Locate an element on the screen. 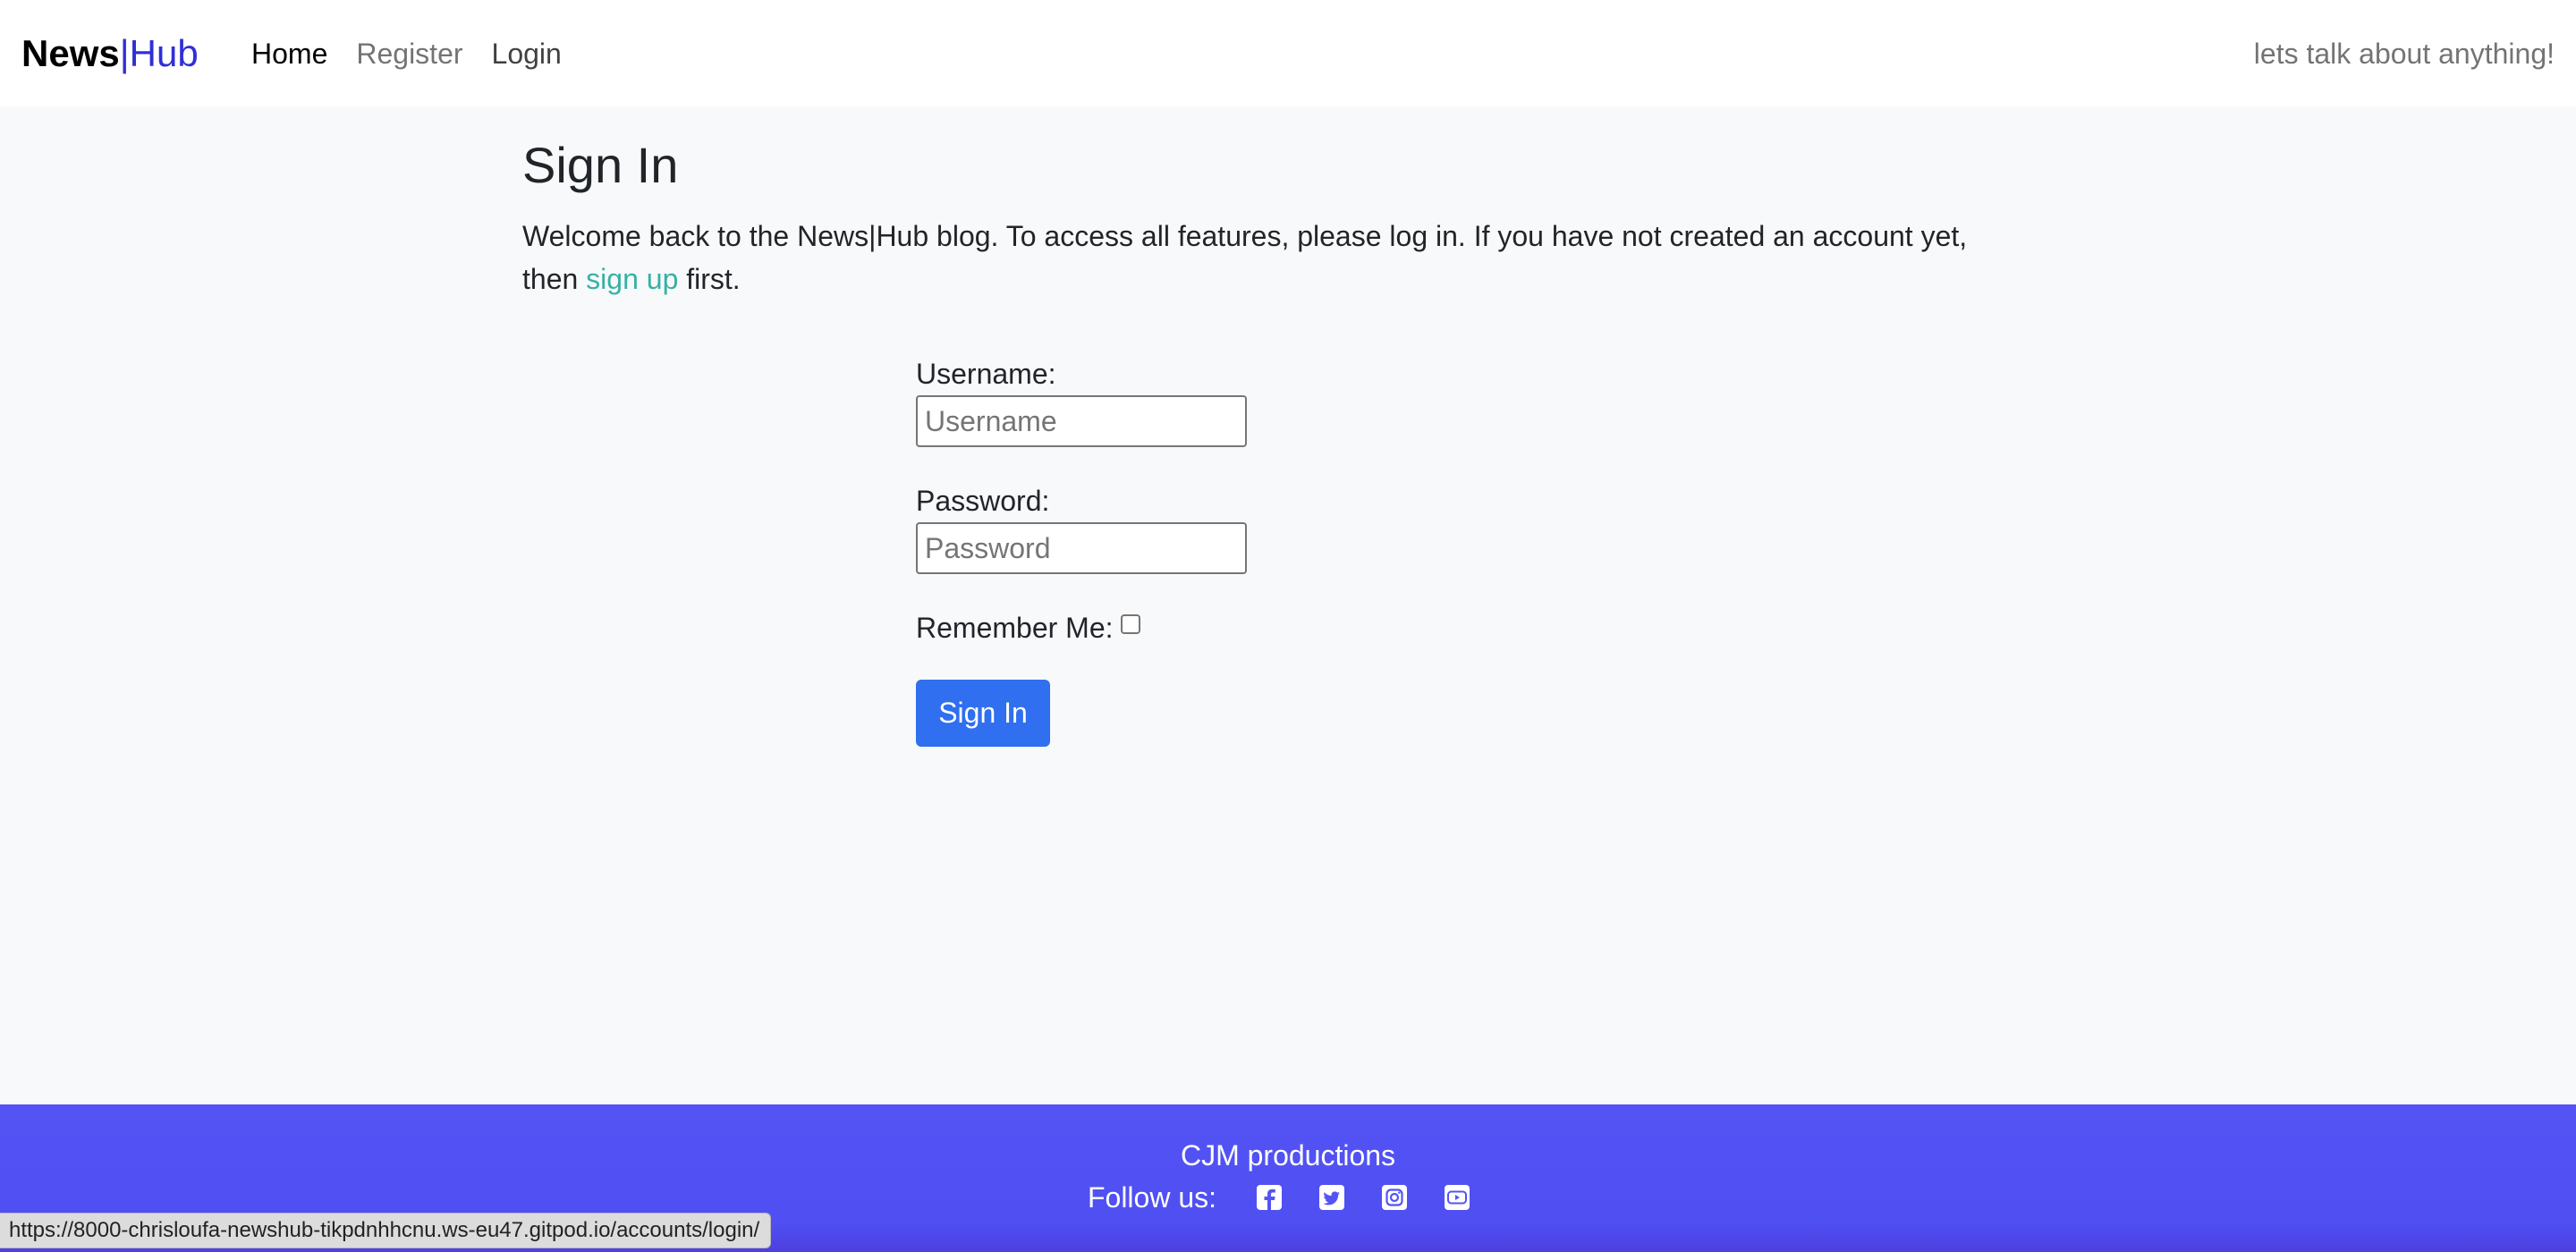  username-label: Username: is located at coordinates (986, 374).